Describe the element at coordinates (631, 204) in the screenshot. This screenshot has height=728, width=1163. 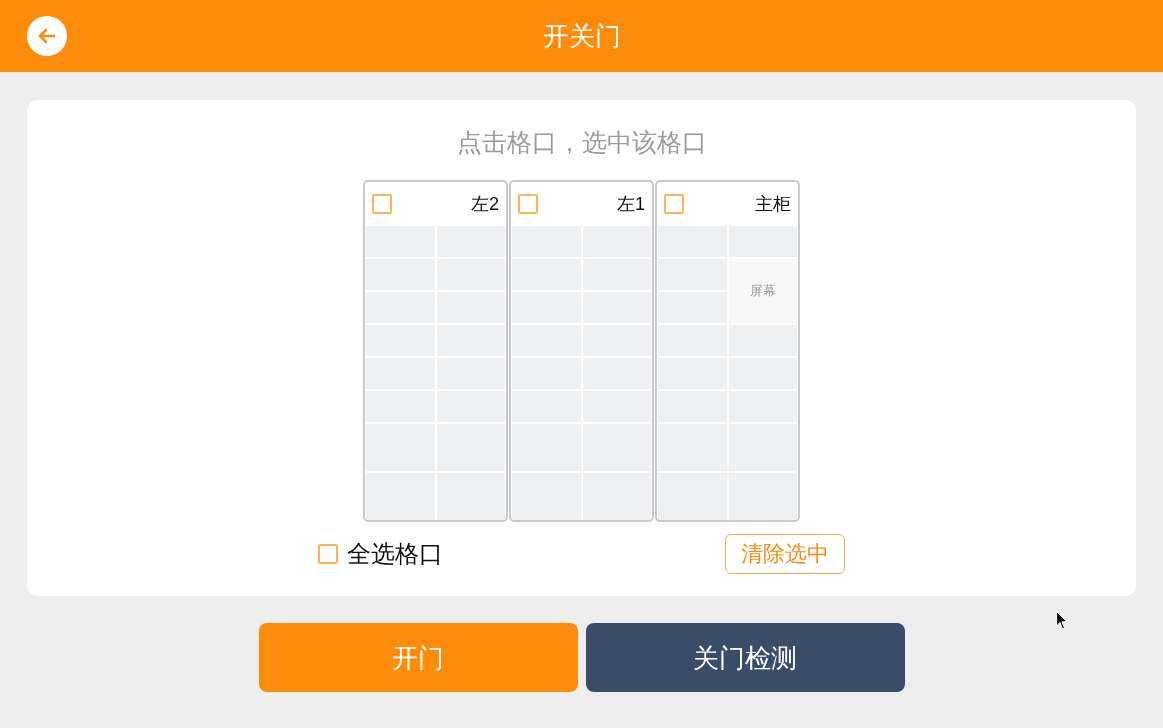
I see `cabinet-label: 左1` at that location.